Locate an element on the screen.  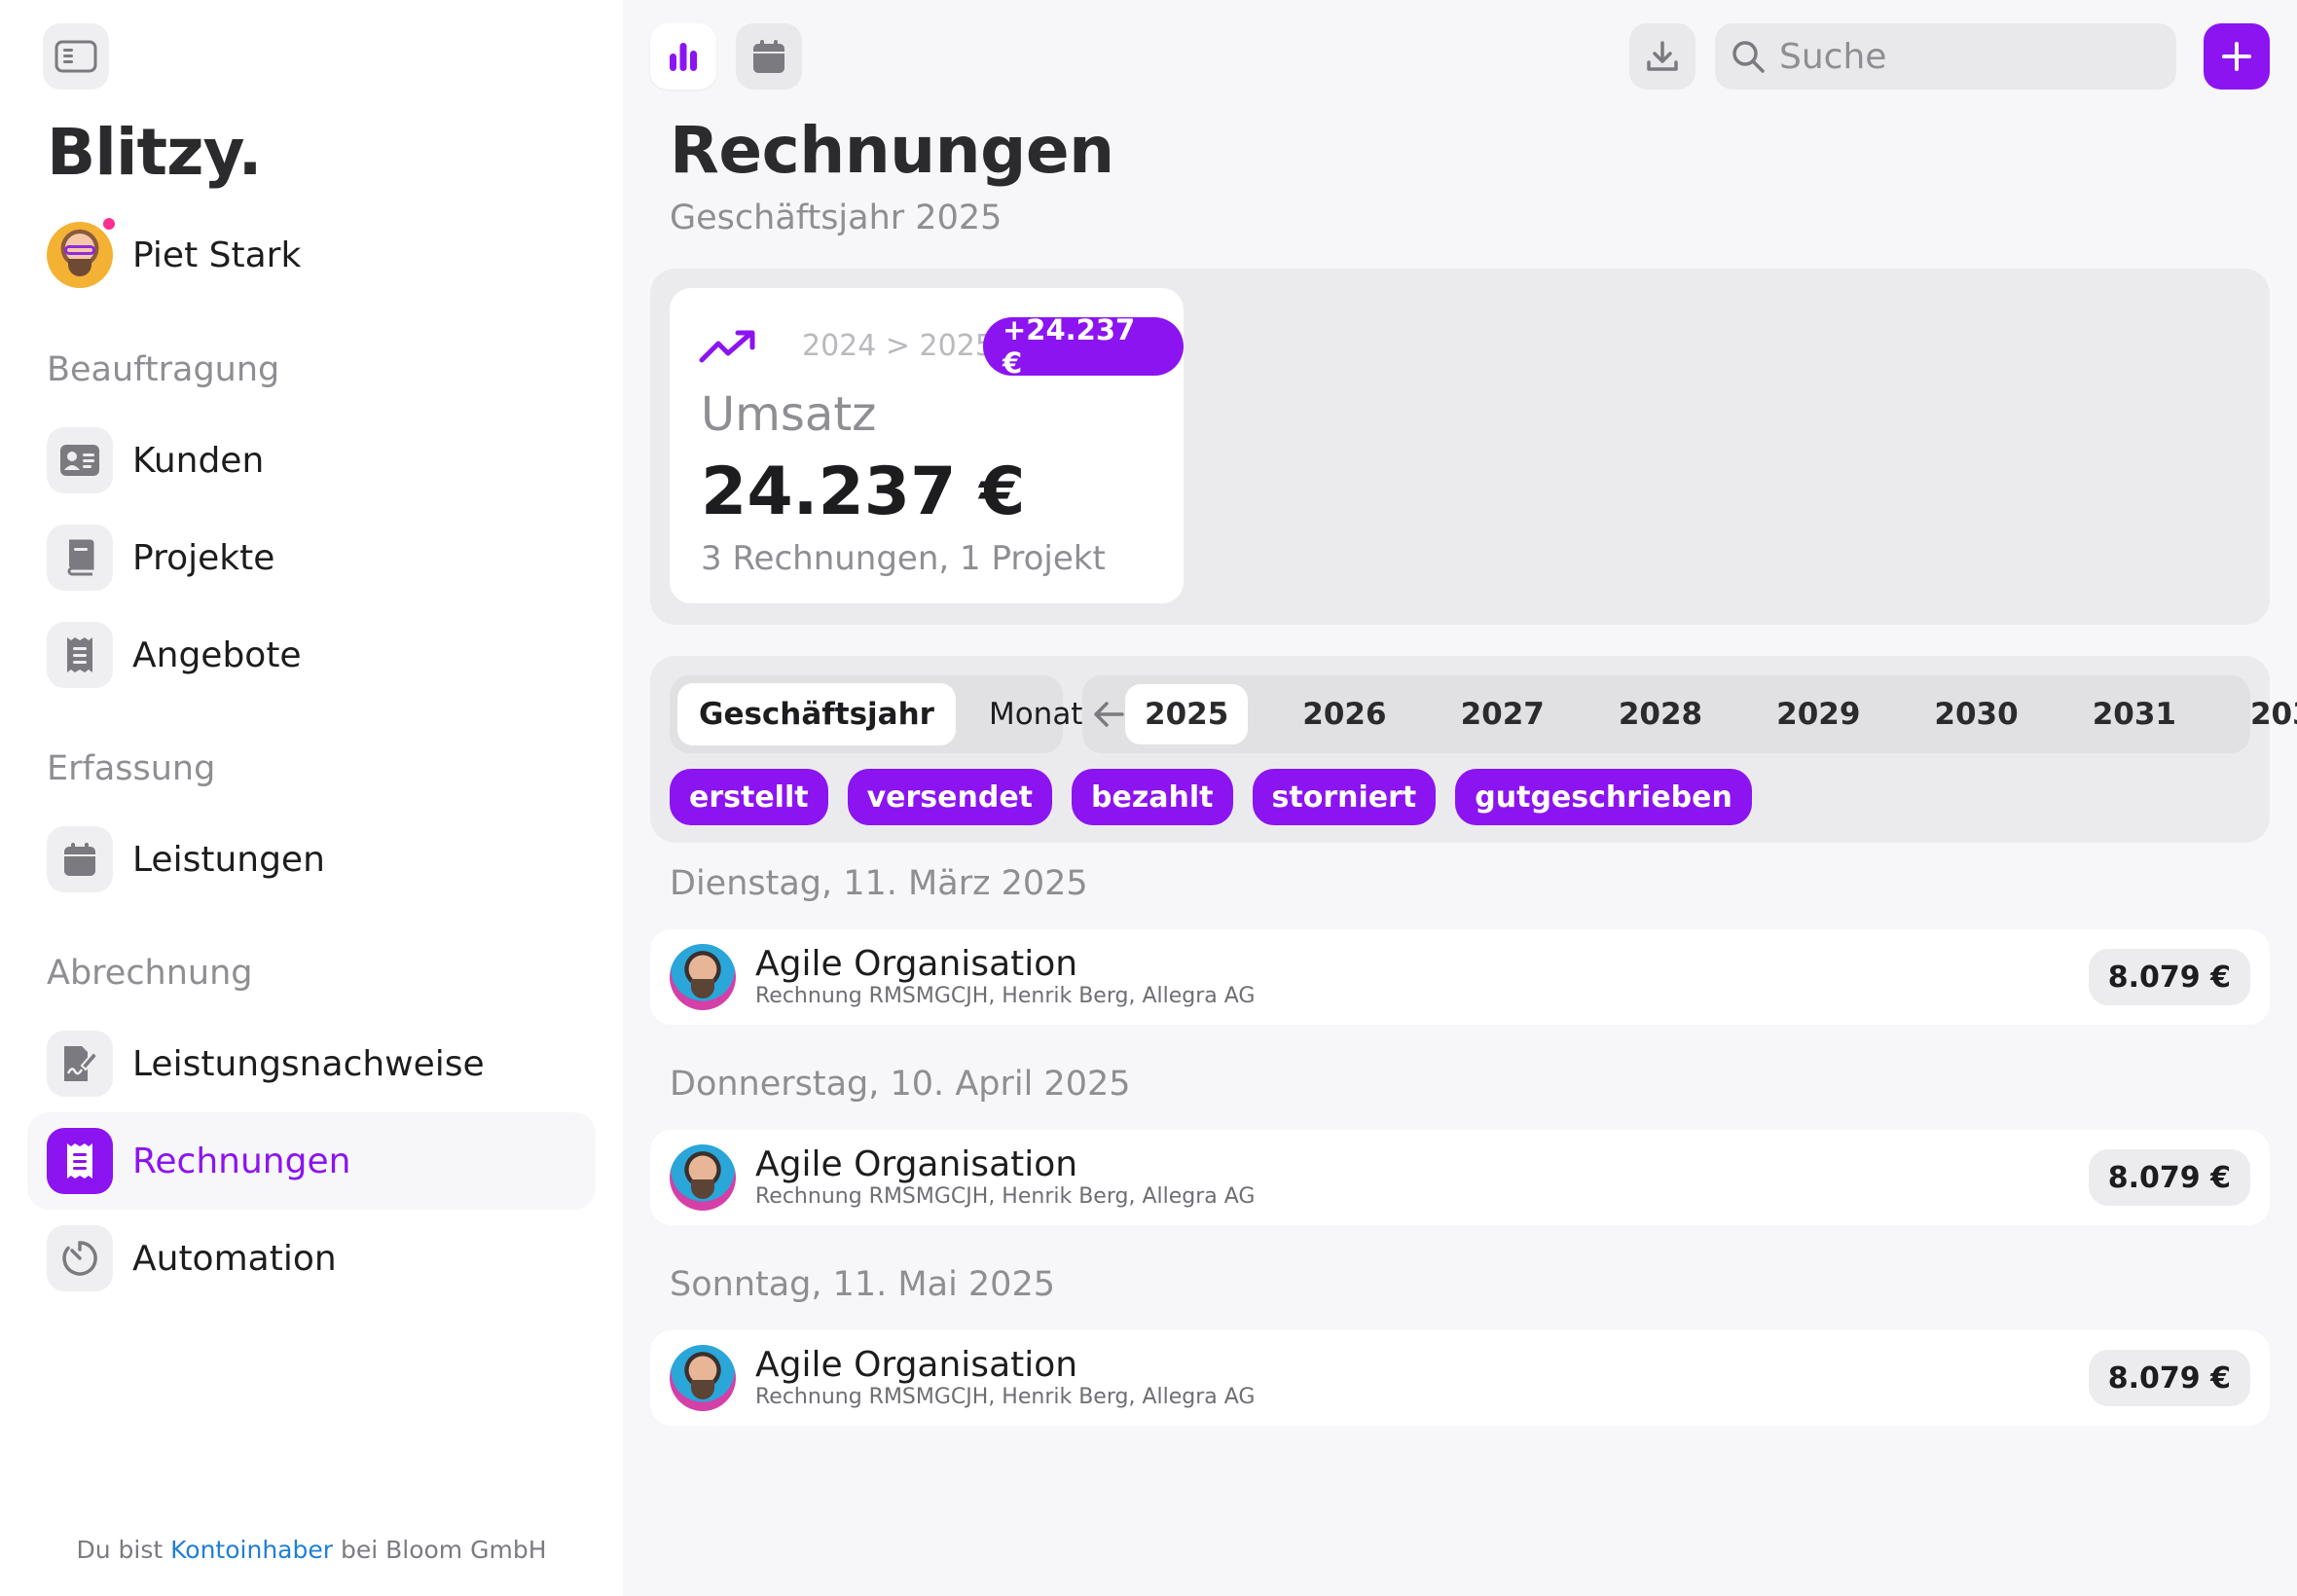
filter-panel: Geschäftsjahr Monat 2025 2026 2027 2028 is located at coordinates (1473, 749).